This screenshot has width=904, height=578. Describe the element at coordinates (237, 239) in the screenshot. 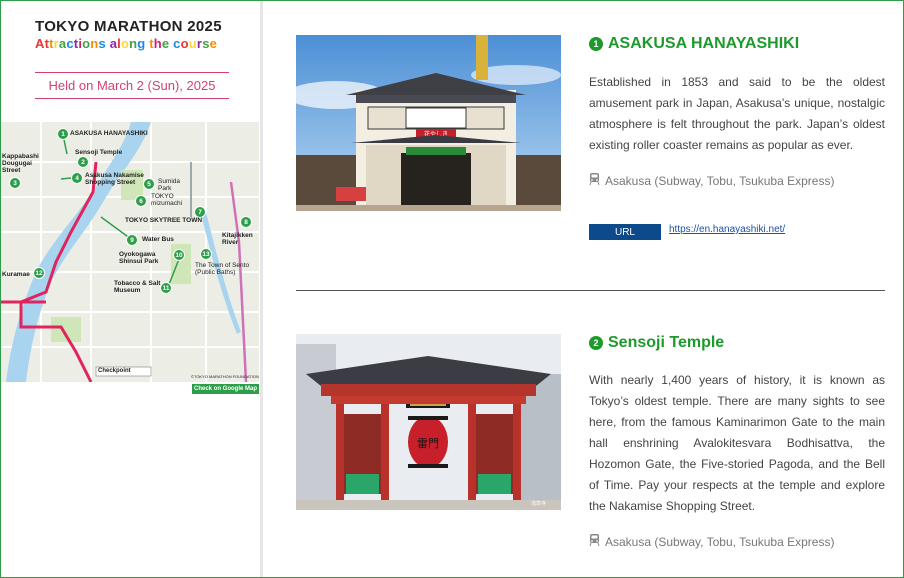

I see `map-label-kitajikken: Kitajikken River` at that location.